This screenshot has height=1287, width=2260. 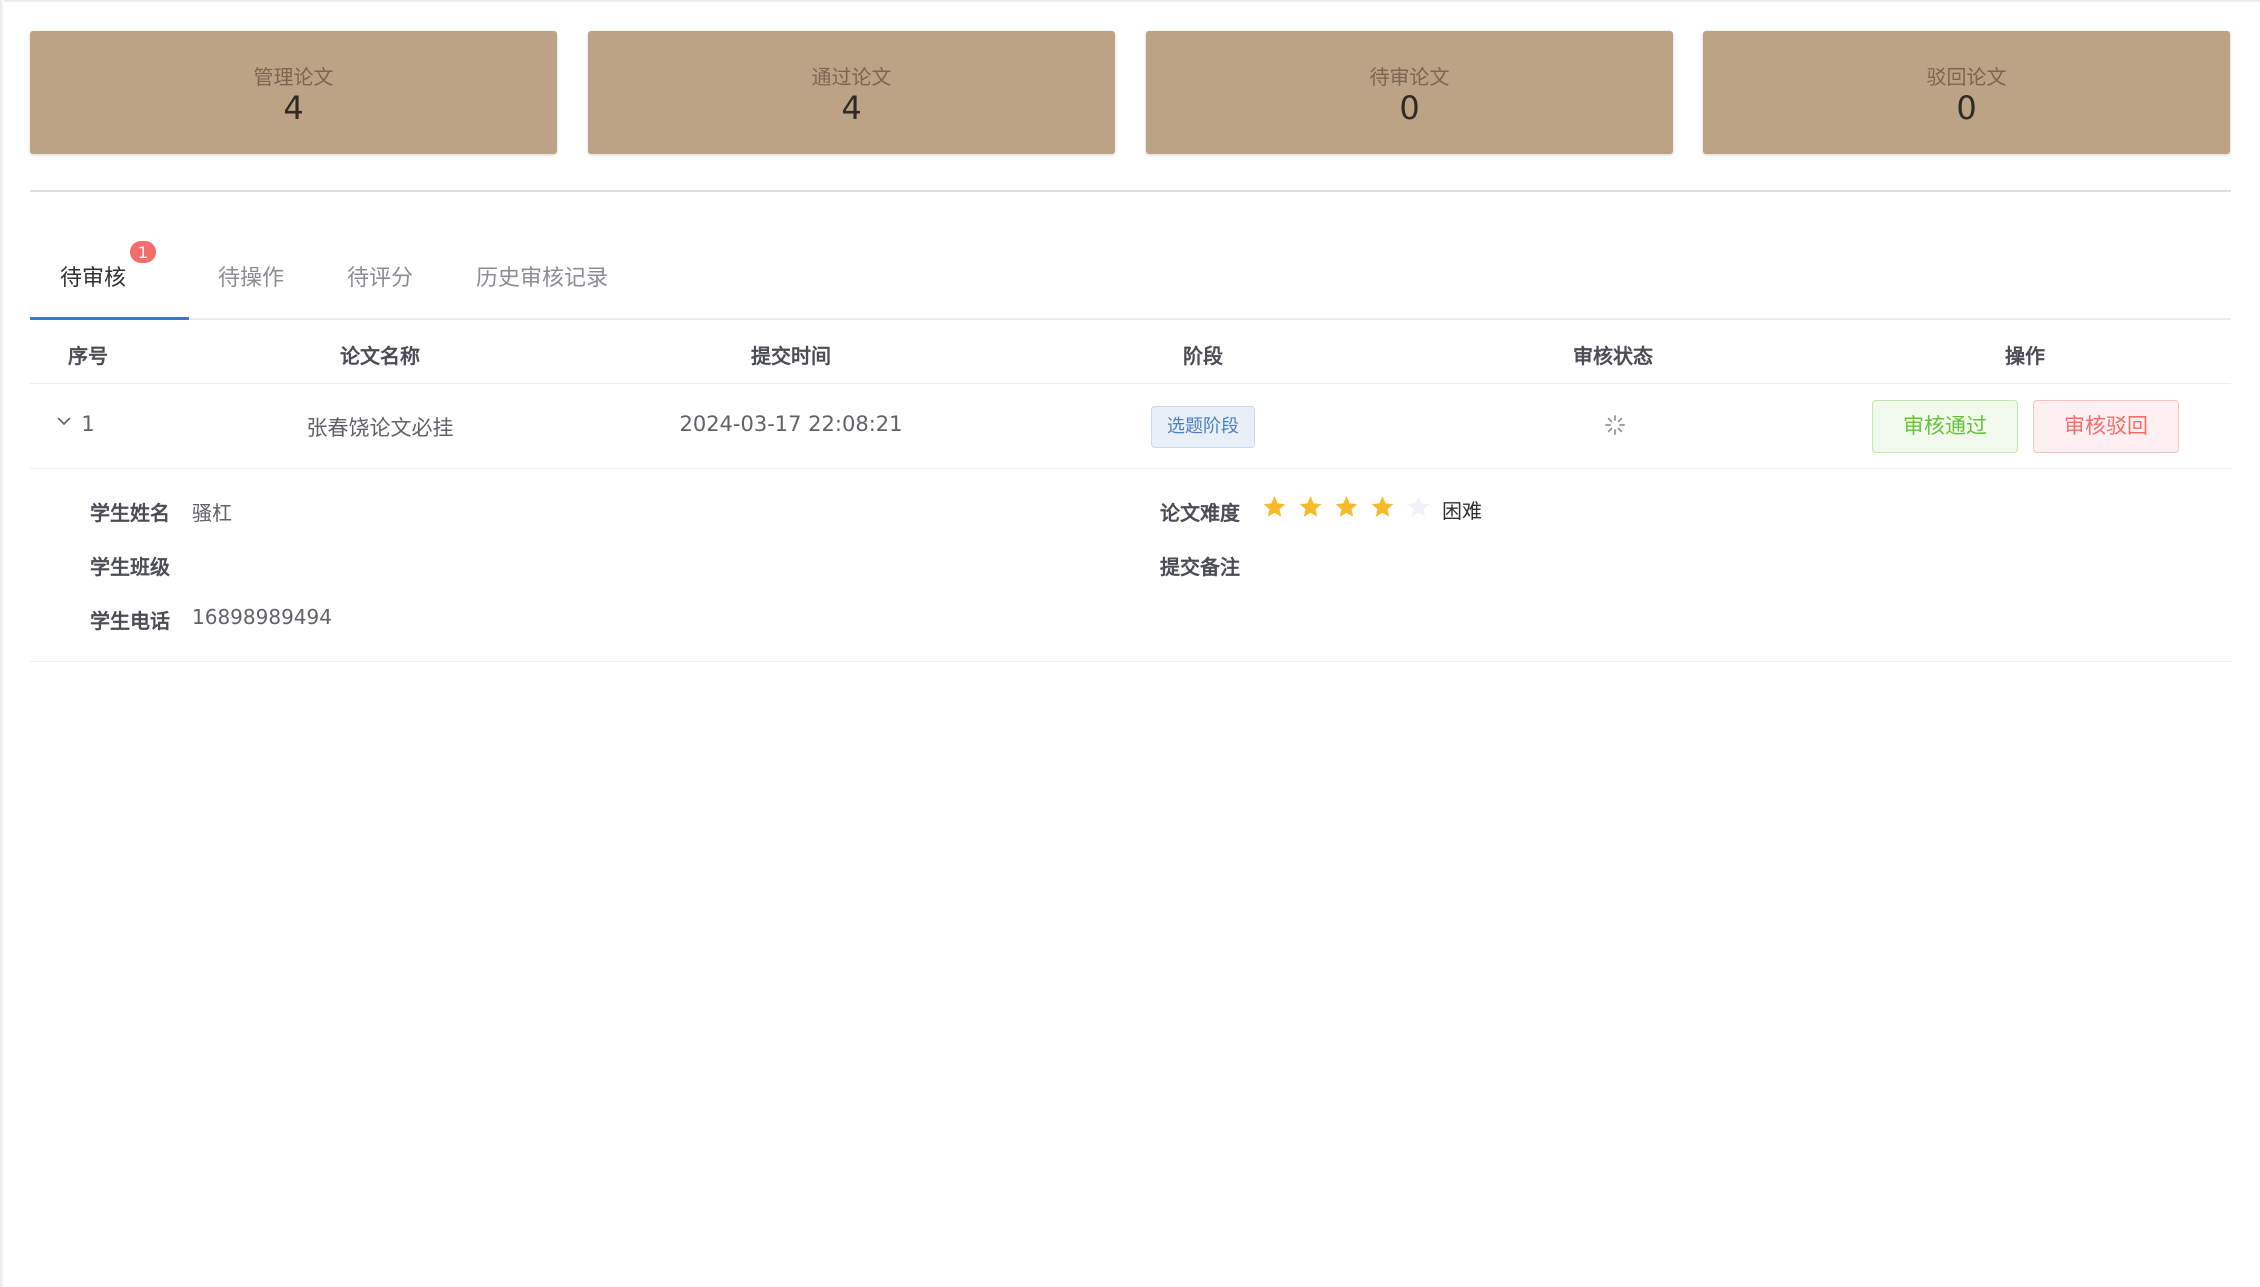 I want to click on row-submit-time: 2024-03-17 22:08:21, so click(x=791, y=424).